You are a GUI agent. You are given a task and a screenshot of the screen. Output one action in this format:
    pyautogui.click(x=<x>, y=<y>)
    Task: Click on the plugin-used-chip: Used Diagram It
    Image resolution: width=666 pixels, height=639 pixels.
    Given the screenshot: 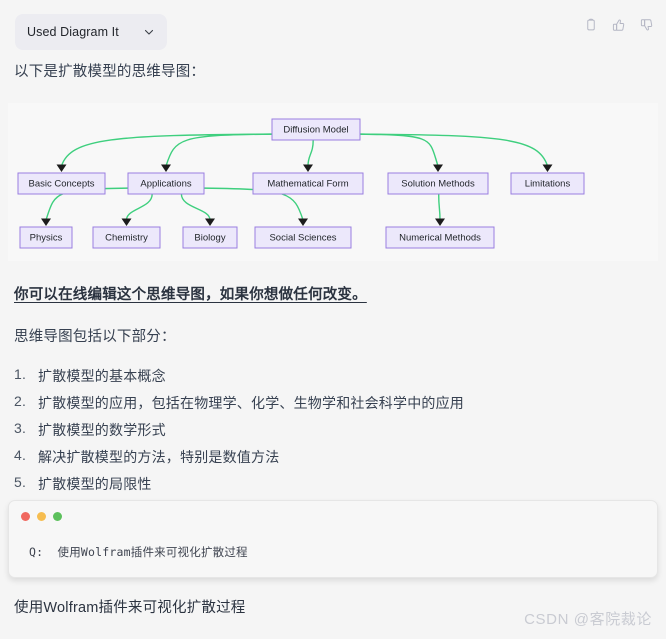 What is the action you would take?
    pyautogui.click(x=91, y=32)
    